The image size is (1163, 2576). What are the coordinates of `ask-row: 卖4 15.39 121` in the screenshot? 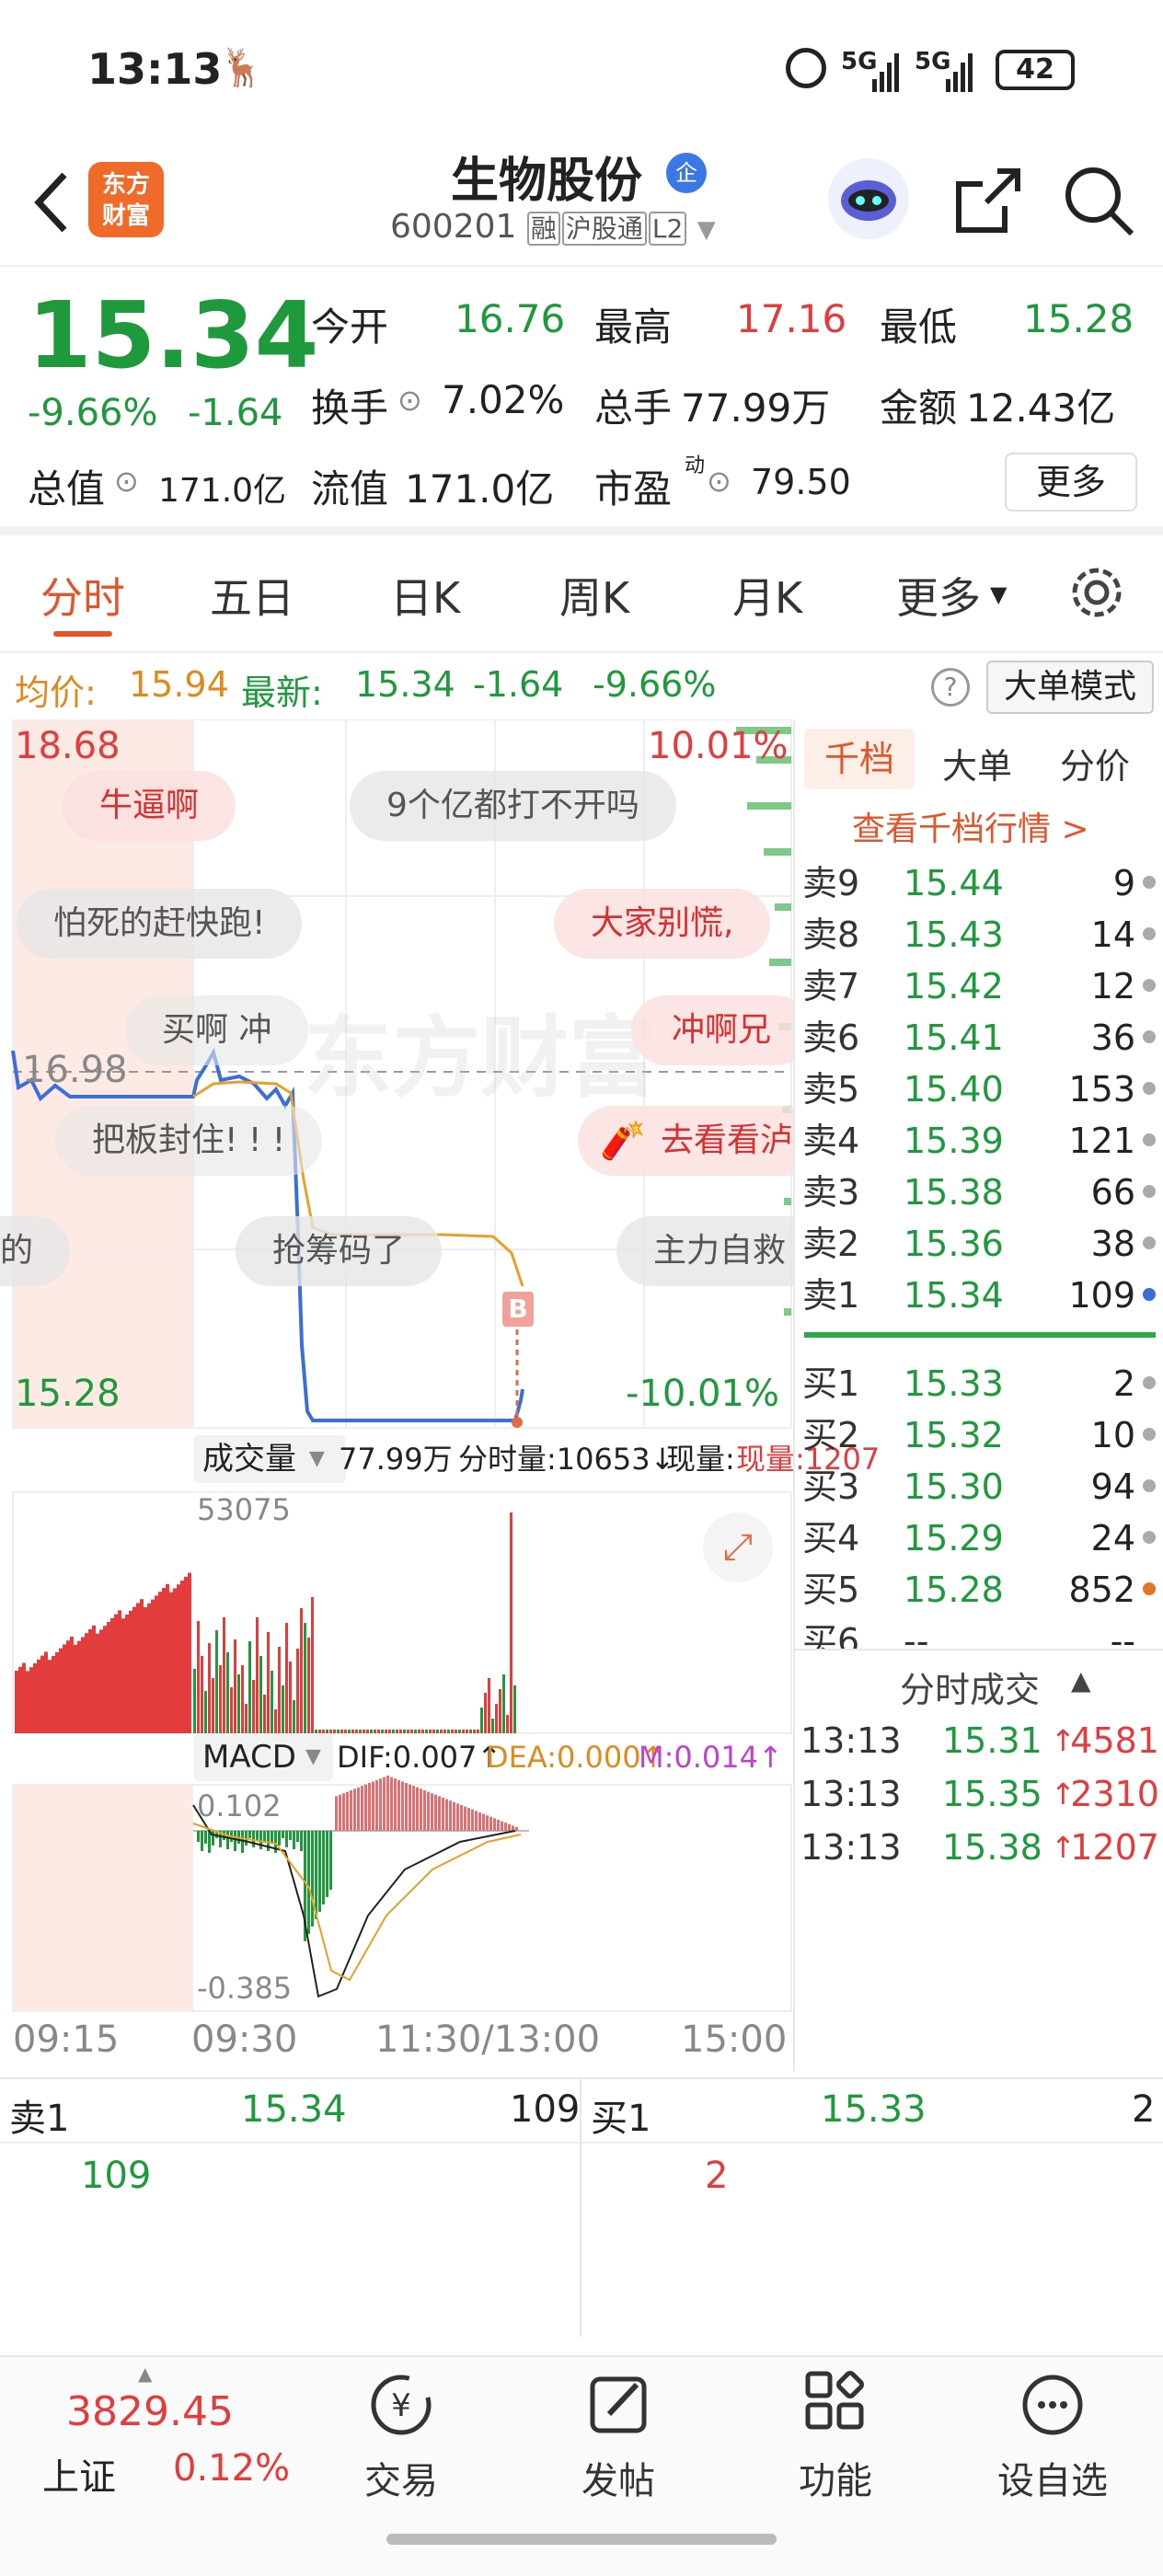 It's located at (979, 1141).